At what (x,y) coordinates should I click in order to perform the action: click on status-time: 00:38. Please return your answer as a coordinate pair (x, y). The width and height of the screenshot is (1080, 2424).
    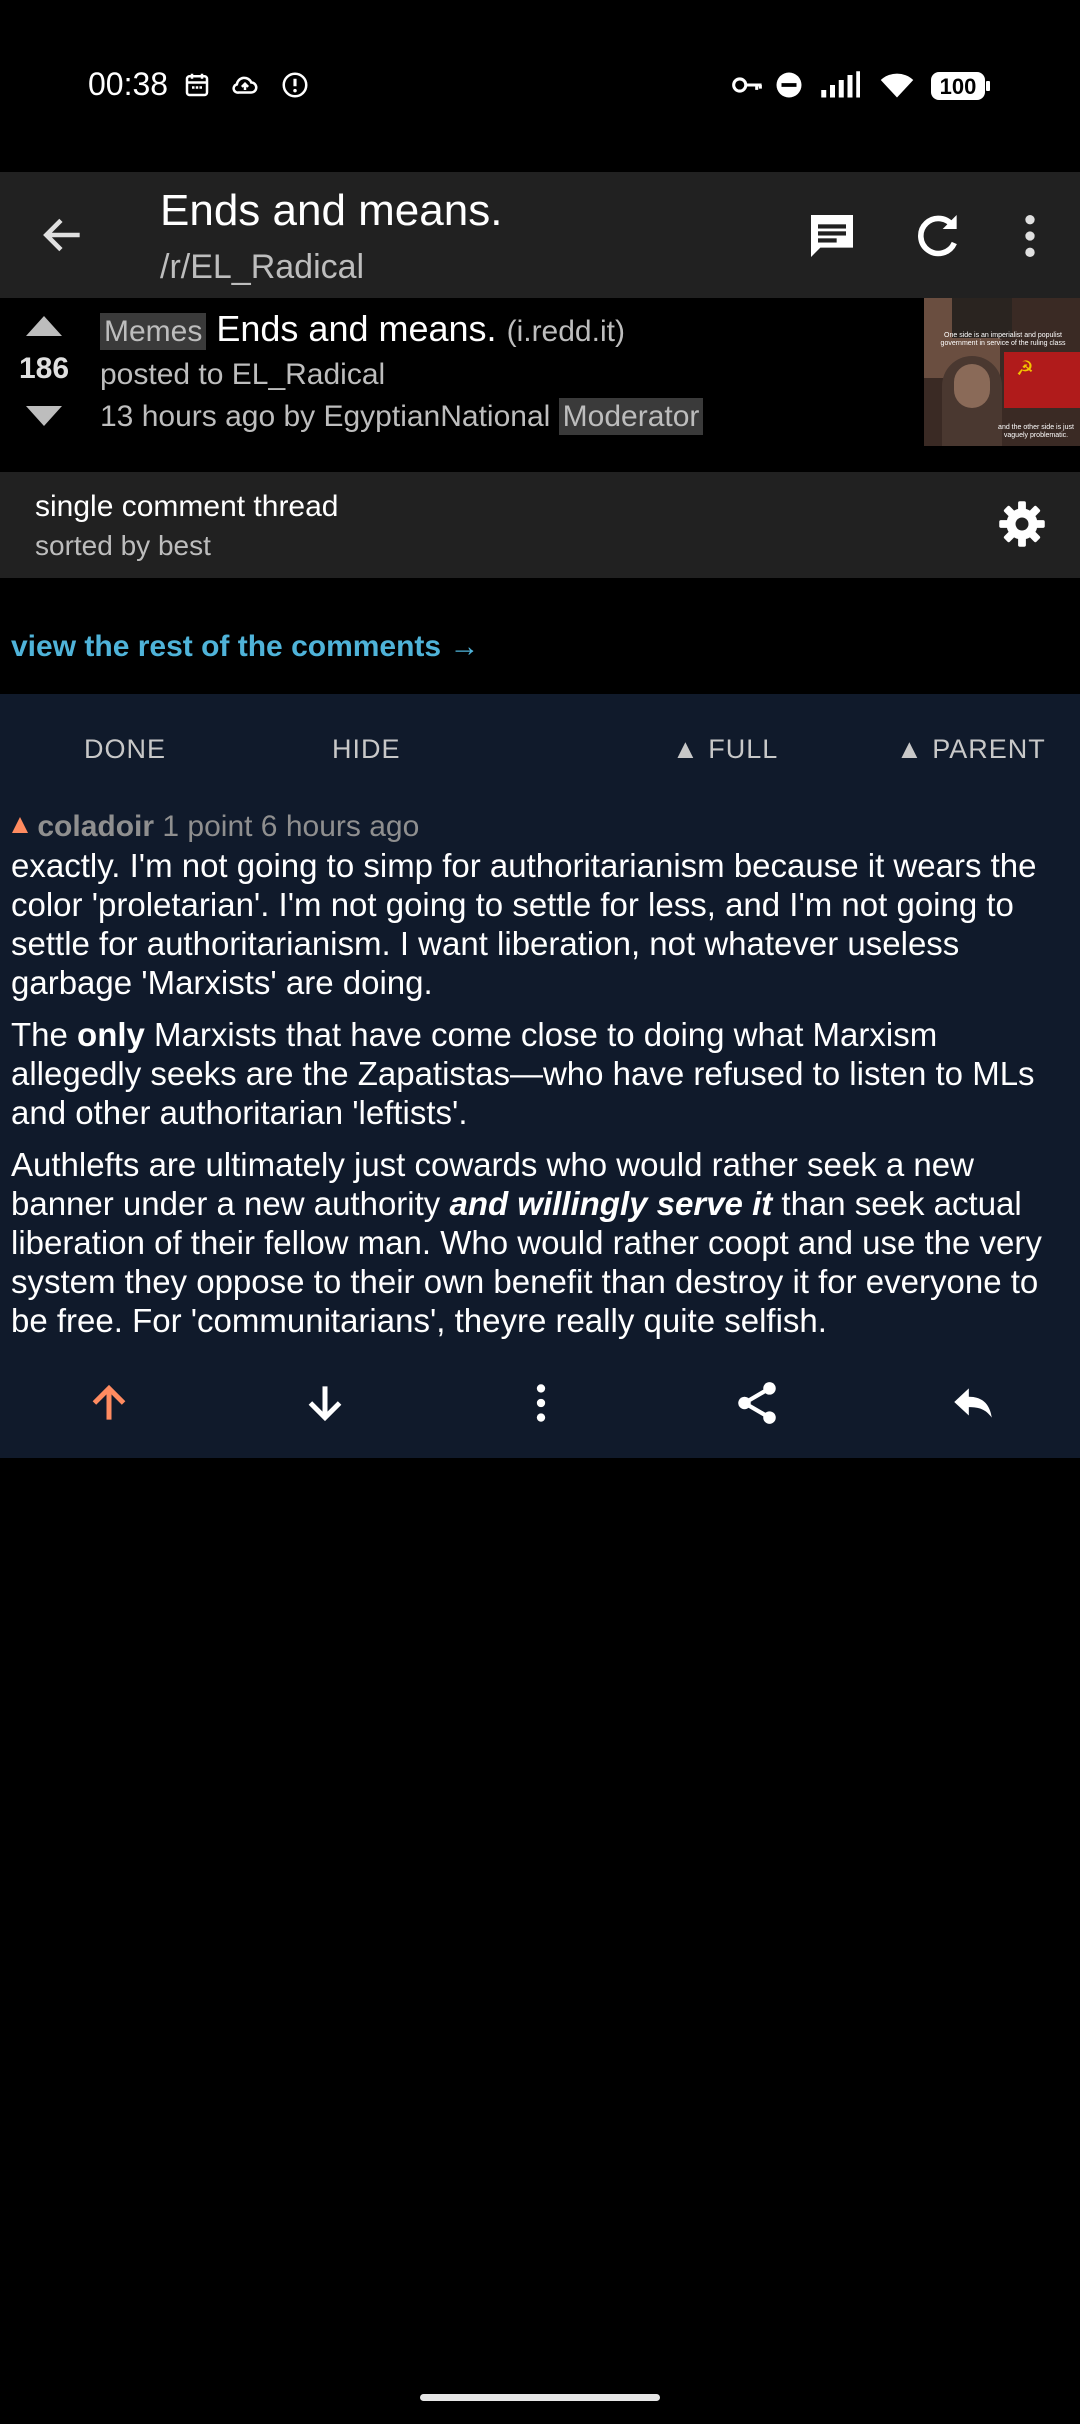
    Looking at the image, I should click on (128, 84).